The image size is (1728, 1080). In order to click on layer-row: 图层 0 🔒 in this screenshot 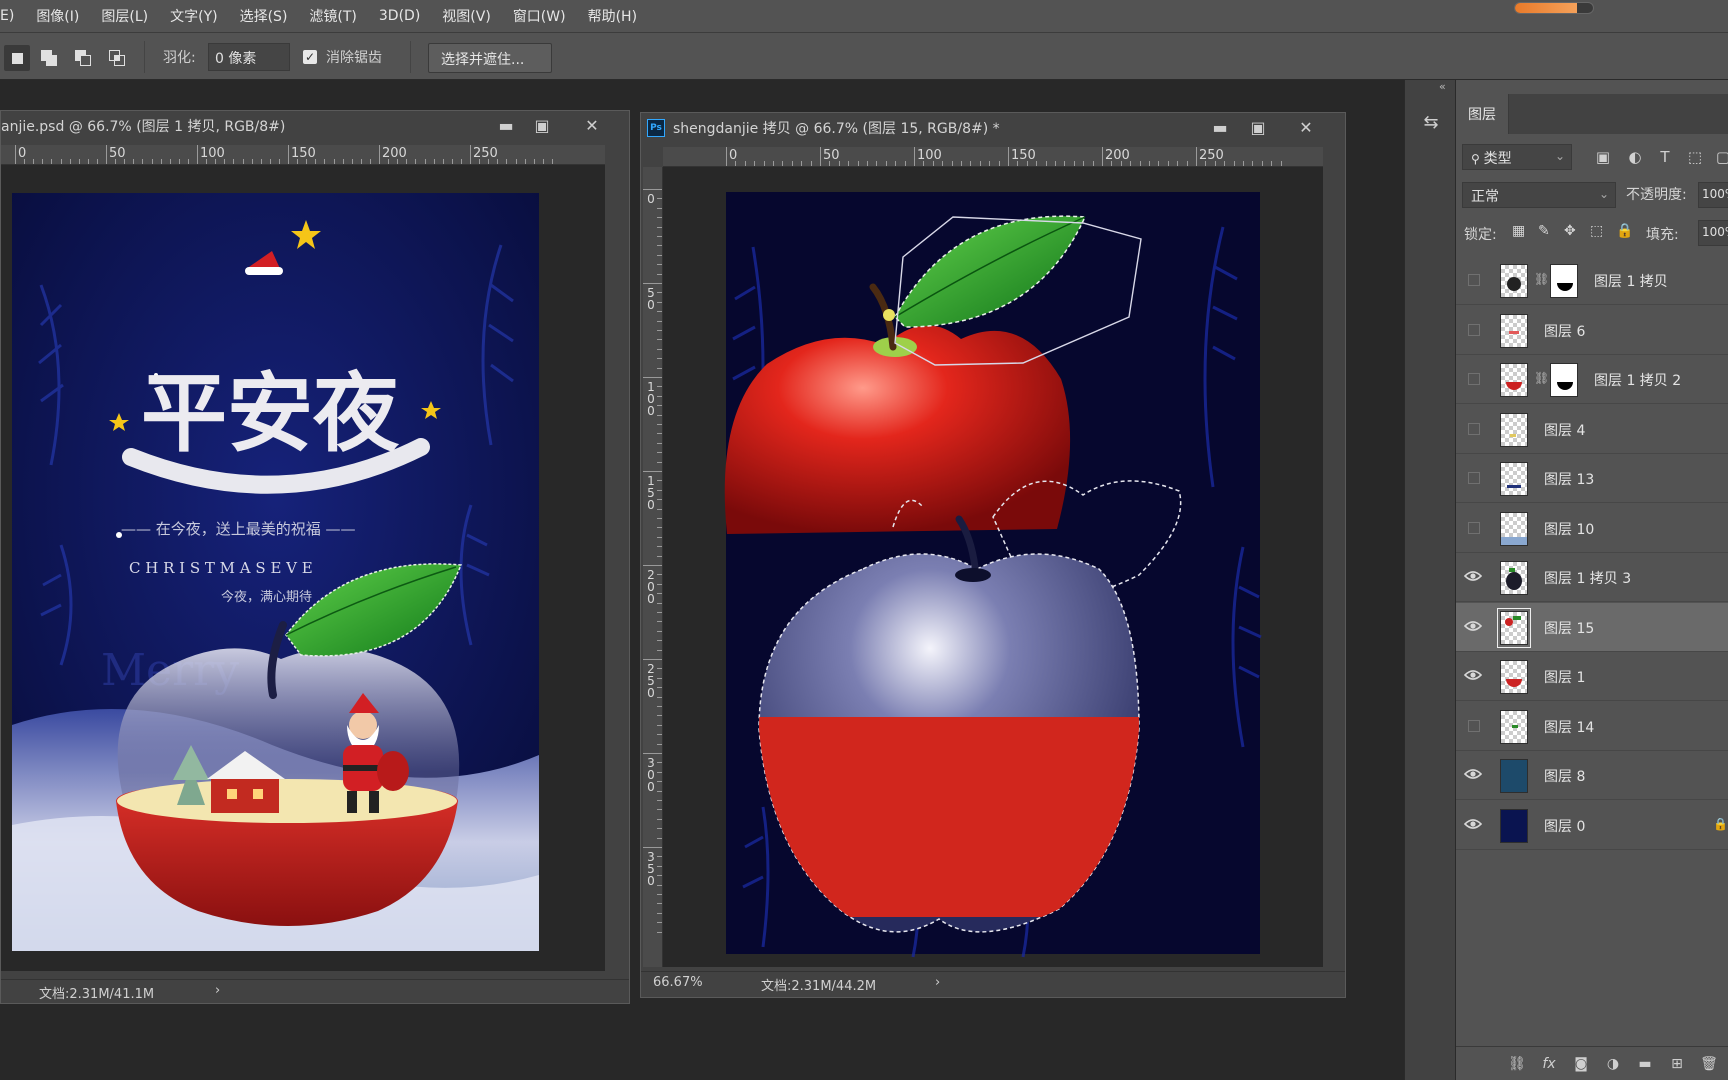, I will do `click(1592, 825)`.